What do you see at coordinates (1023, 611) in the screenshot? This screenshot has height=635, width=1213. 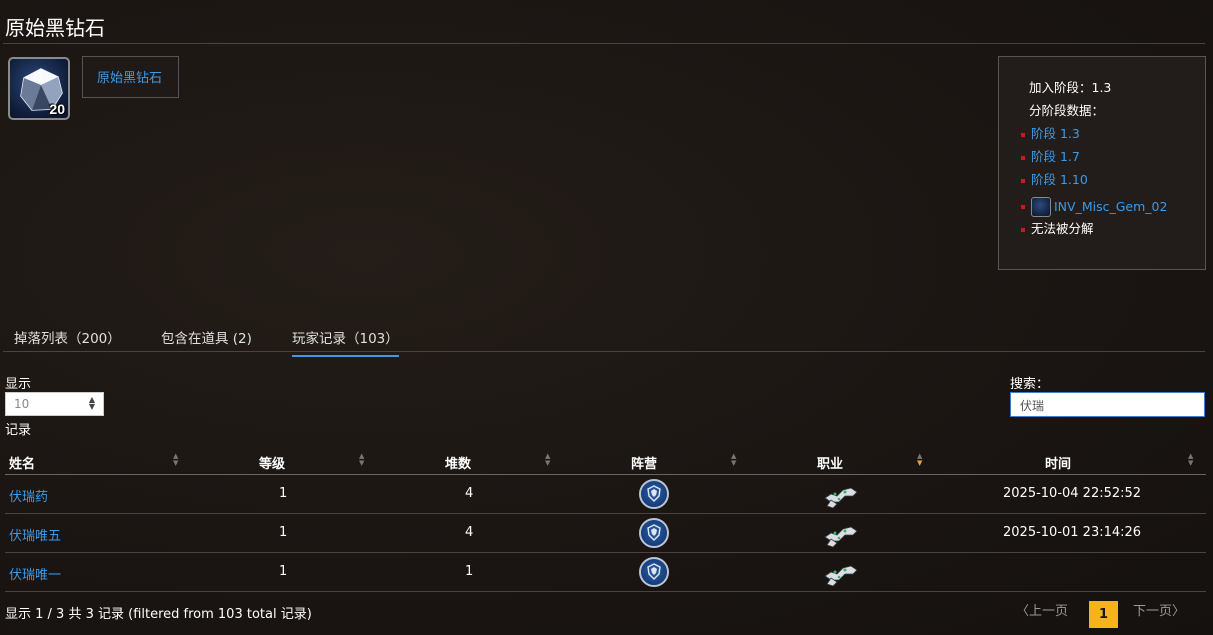 I see `chevron-left-icon: 〈` at bounding box center [1023, 611].